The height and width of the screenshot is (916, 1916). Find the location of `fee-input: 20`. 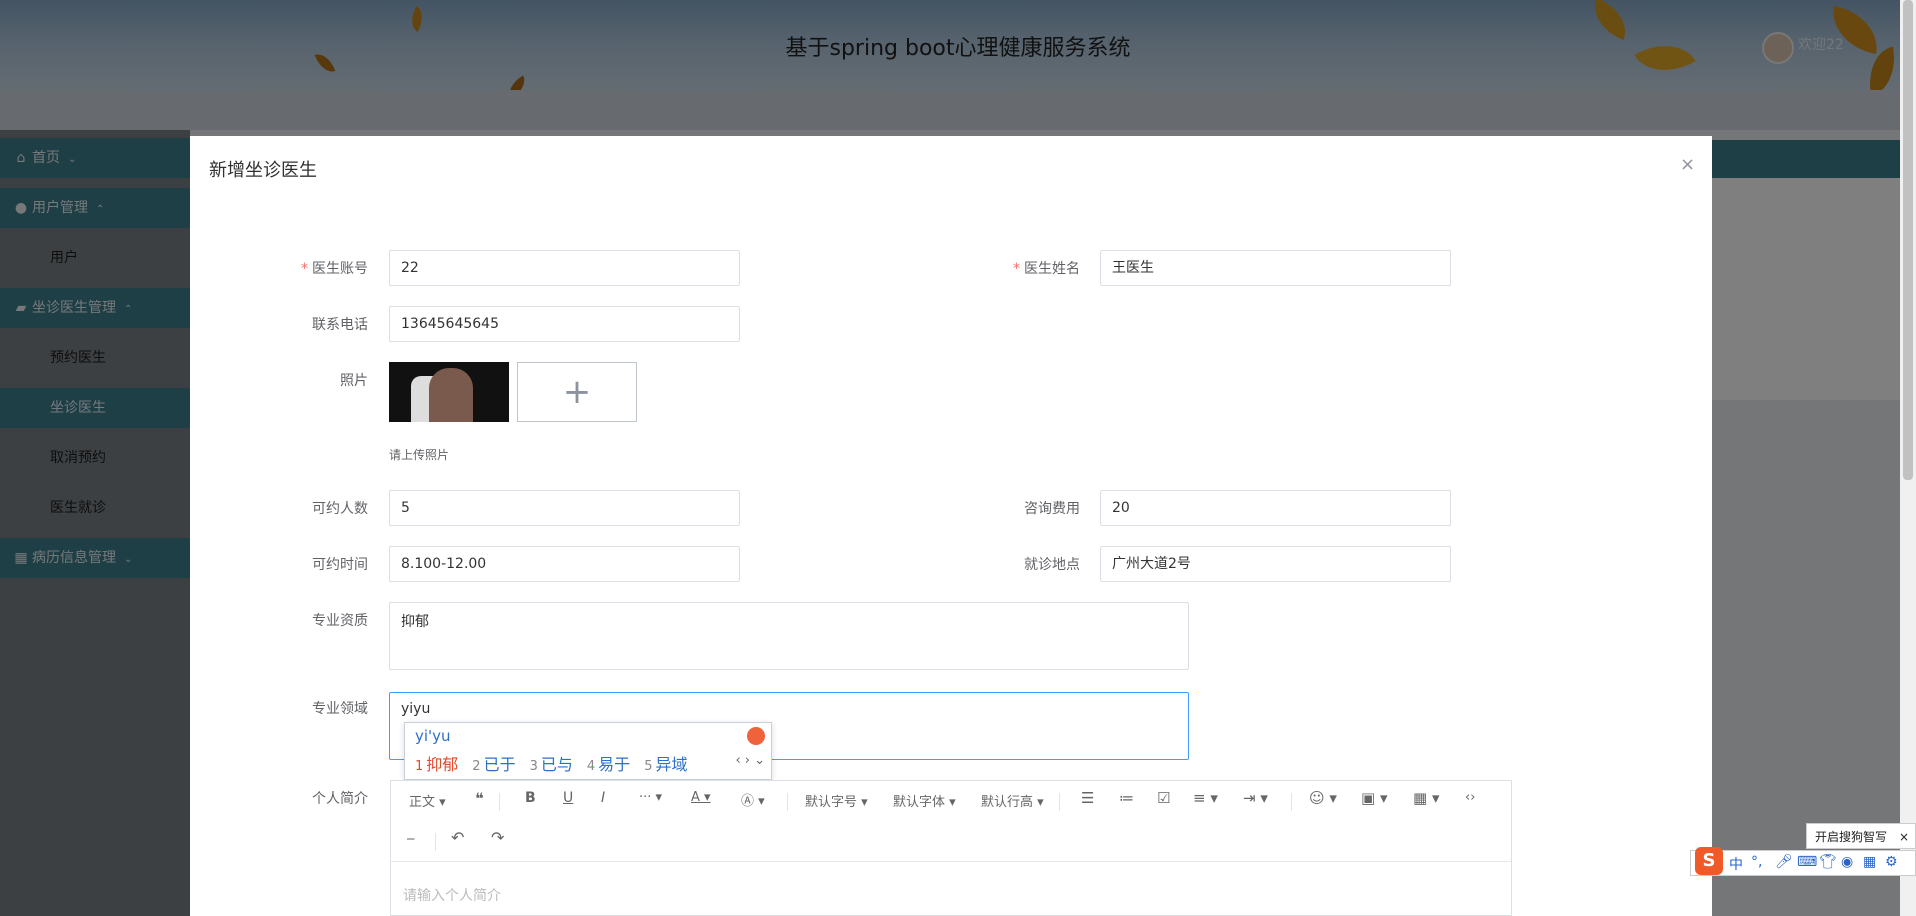

fee-input: 20 is located at coordinates (1275, 508).